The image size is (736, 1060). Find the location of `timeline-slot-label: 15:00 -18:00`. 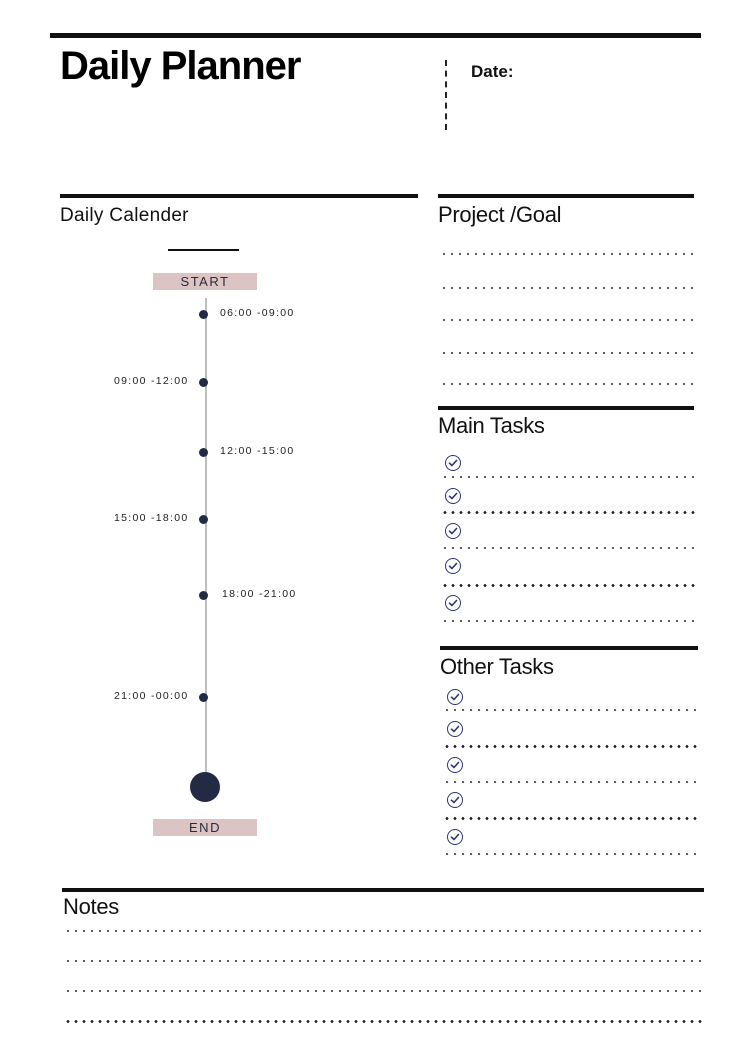

timeline-slot-label: 15:00 -18:00 is located at coordinates (151, 518).